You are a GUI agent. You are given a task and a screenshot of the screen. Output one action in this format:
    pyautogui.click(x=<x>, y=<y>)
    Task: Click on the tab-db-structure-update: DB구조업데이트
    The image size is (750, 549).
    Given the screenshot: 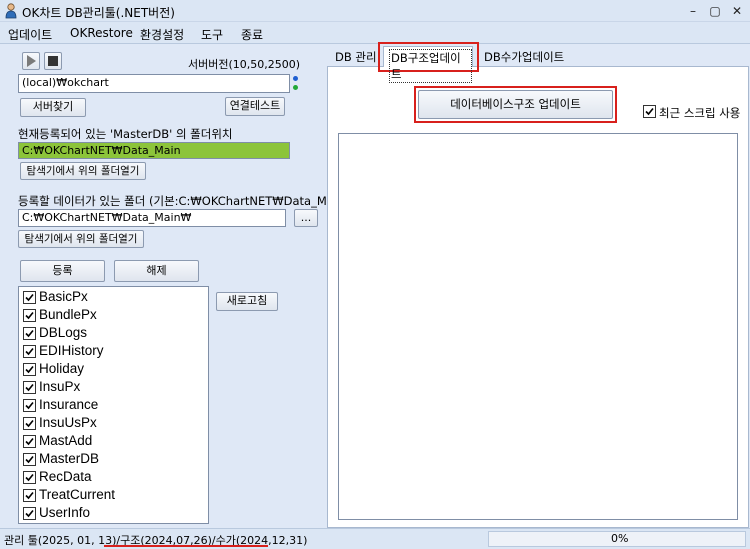 What is the action you would take?
    pyautogui.click(x=428, y=64)
    